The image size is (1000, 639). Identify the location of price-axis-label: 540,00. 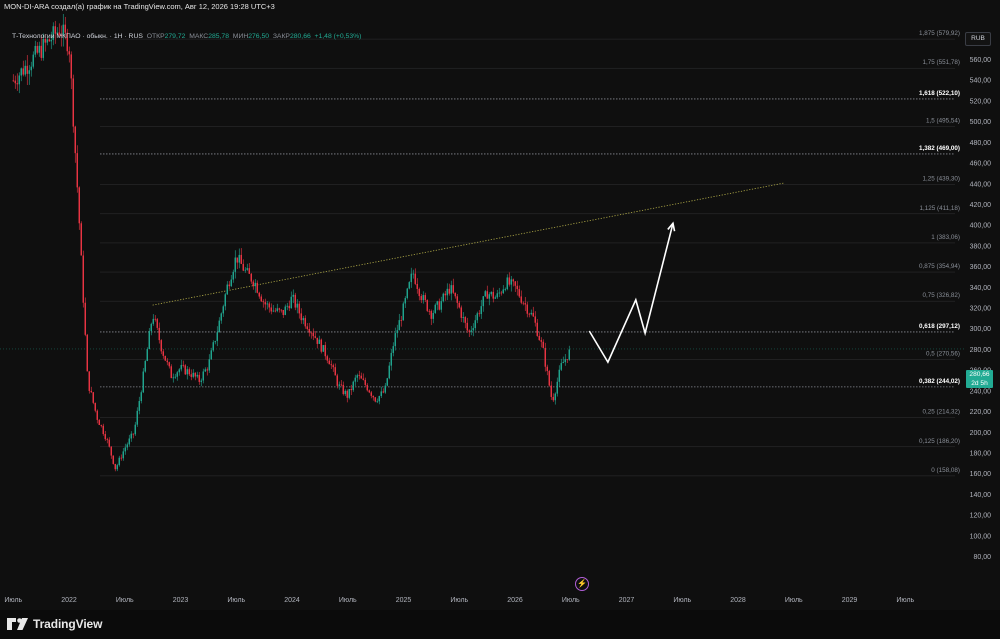
(981, 81).